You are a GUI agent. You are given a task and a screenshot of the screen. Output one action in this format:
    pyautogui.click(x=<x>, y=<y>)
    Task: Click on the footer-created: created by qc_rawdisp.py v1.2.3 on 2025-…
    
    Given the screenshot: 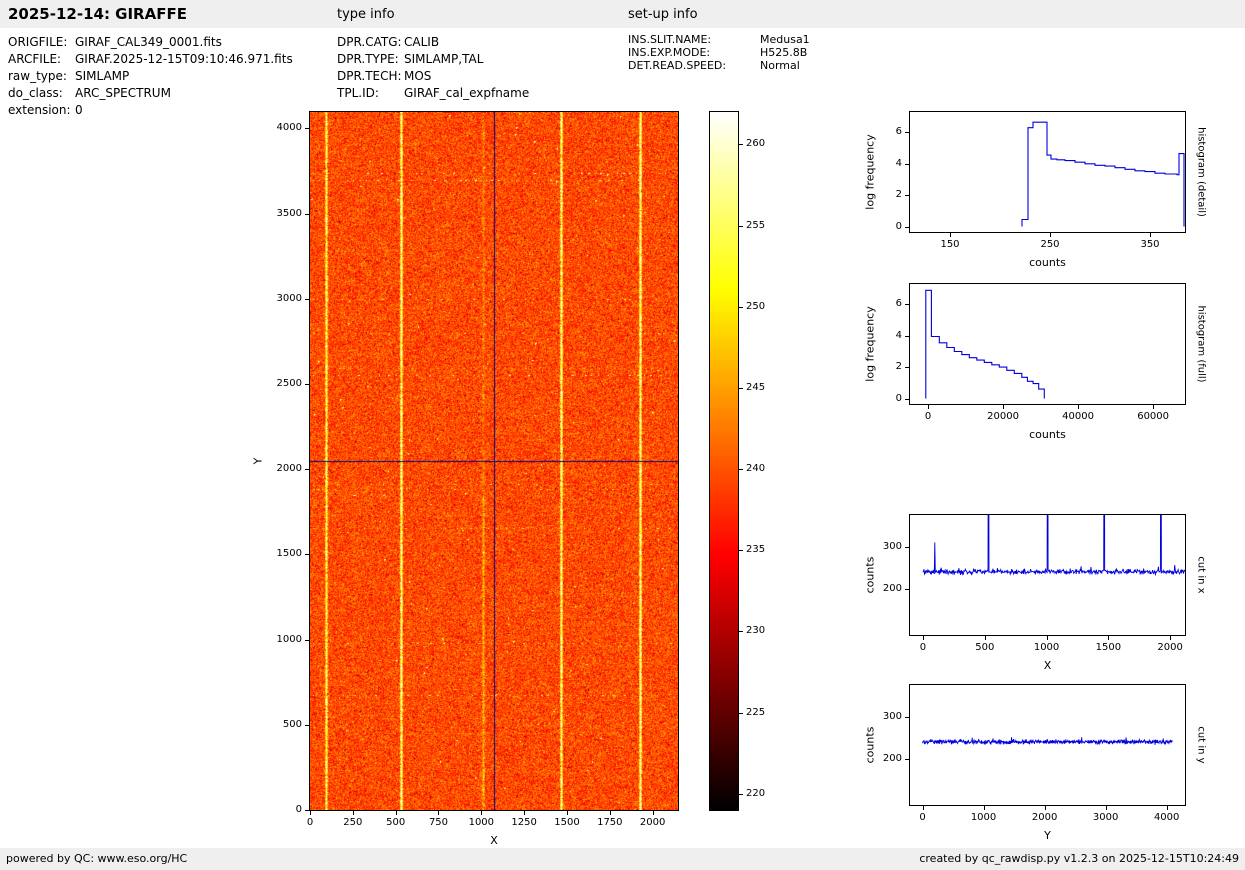 What is the action you would take?
    pyautogui.click(x=1079, y=858)
    